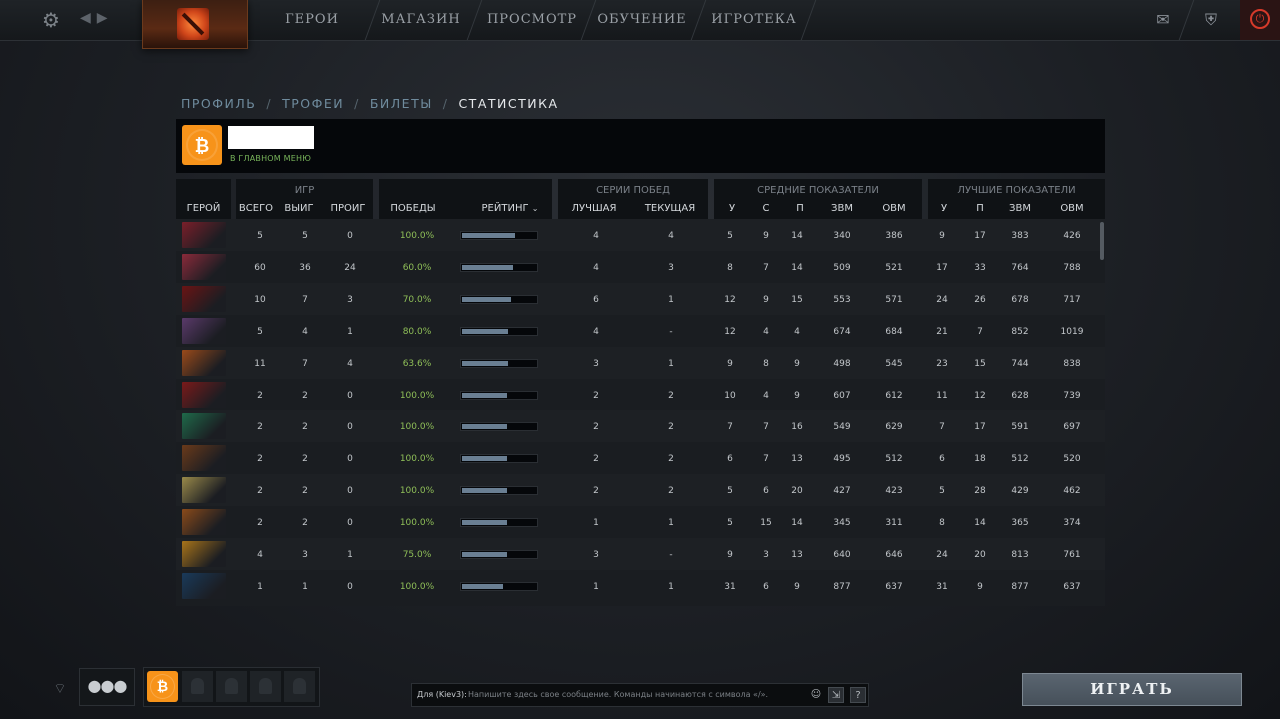 The image size is (1280, 719). I want to click on col-rating: РЕЙТИНГ ⌄, so click(510, 208).